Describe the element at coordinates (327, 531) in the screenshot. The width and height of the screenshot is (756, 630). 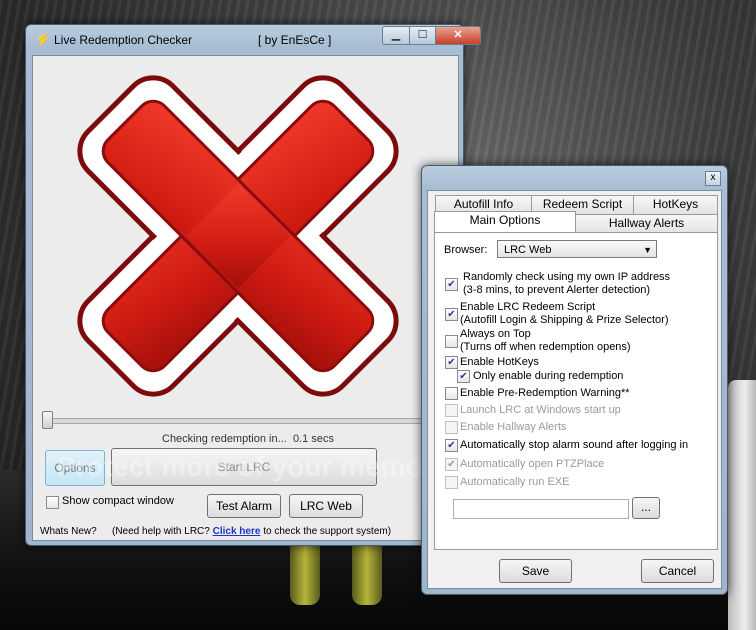
I see `help-suffix: to check the support system)` at that location.